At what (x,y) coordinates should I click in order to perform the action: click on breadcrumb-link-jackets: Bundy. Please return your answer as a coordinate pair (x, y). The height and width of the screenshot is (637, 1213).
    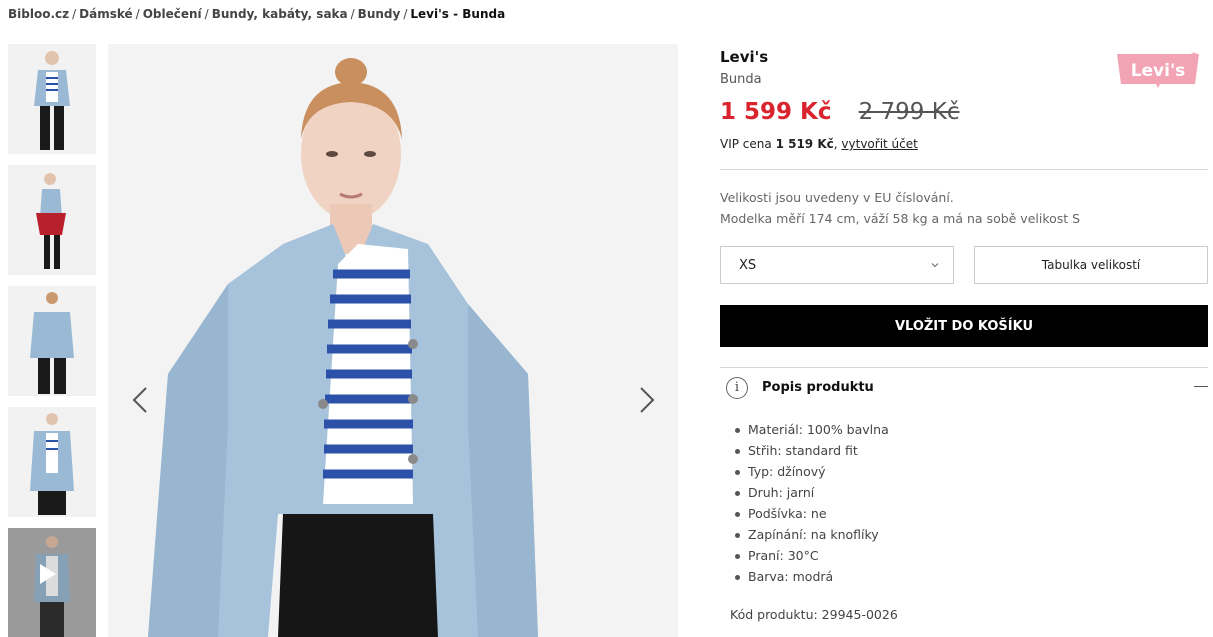
    Looking at the image, I should click on (379, 14).